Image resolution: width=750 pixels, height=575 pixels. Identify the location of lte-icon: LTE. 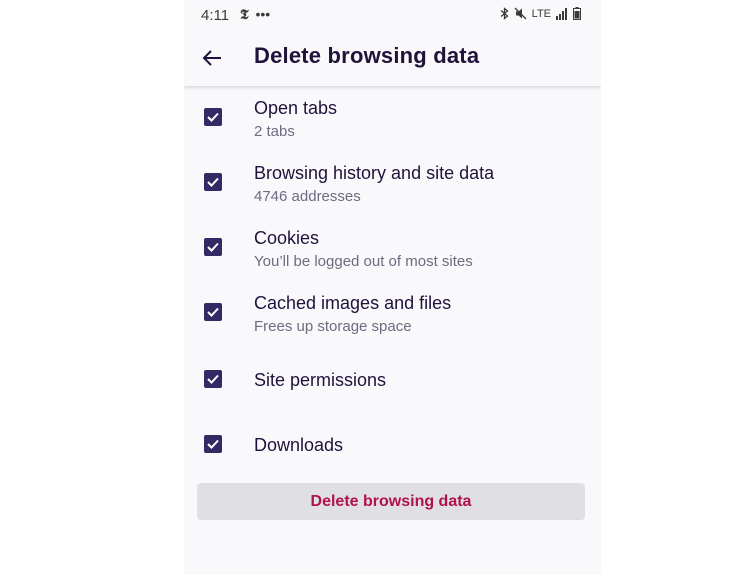
(541, 13).